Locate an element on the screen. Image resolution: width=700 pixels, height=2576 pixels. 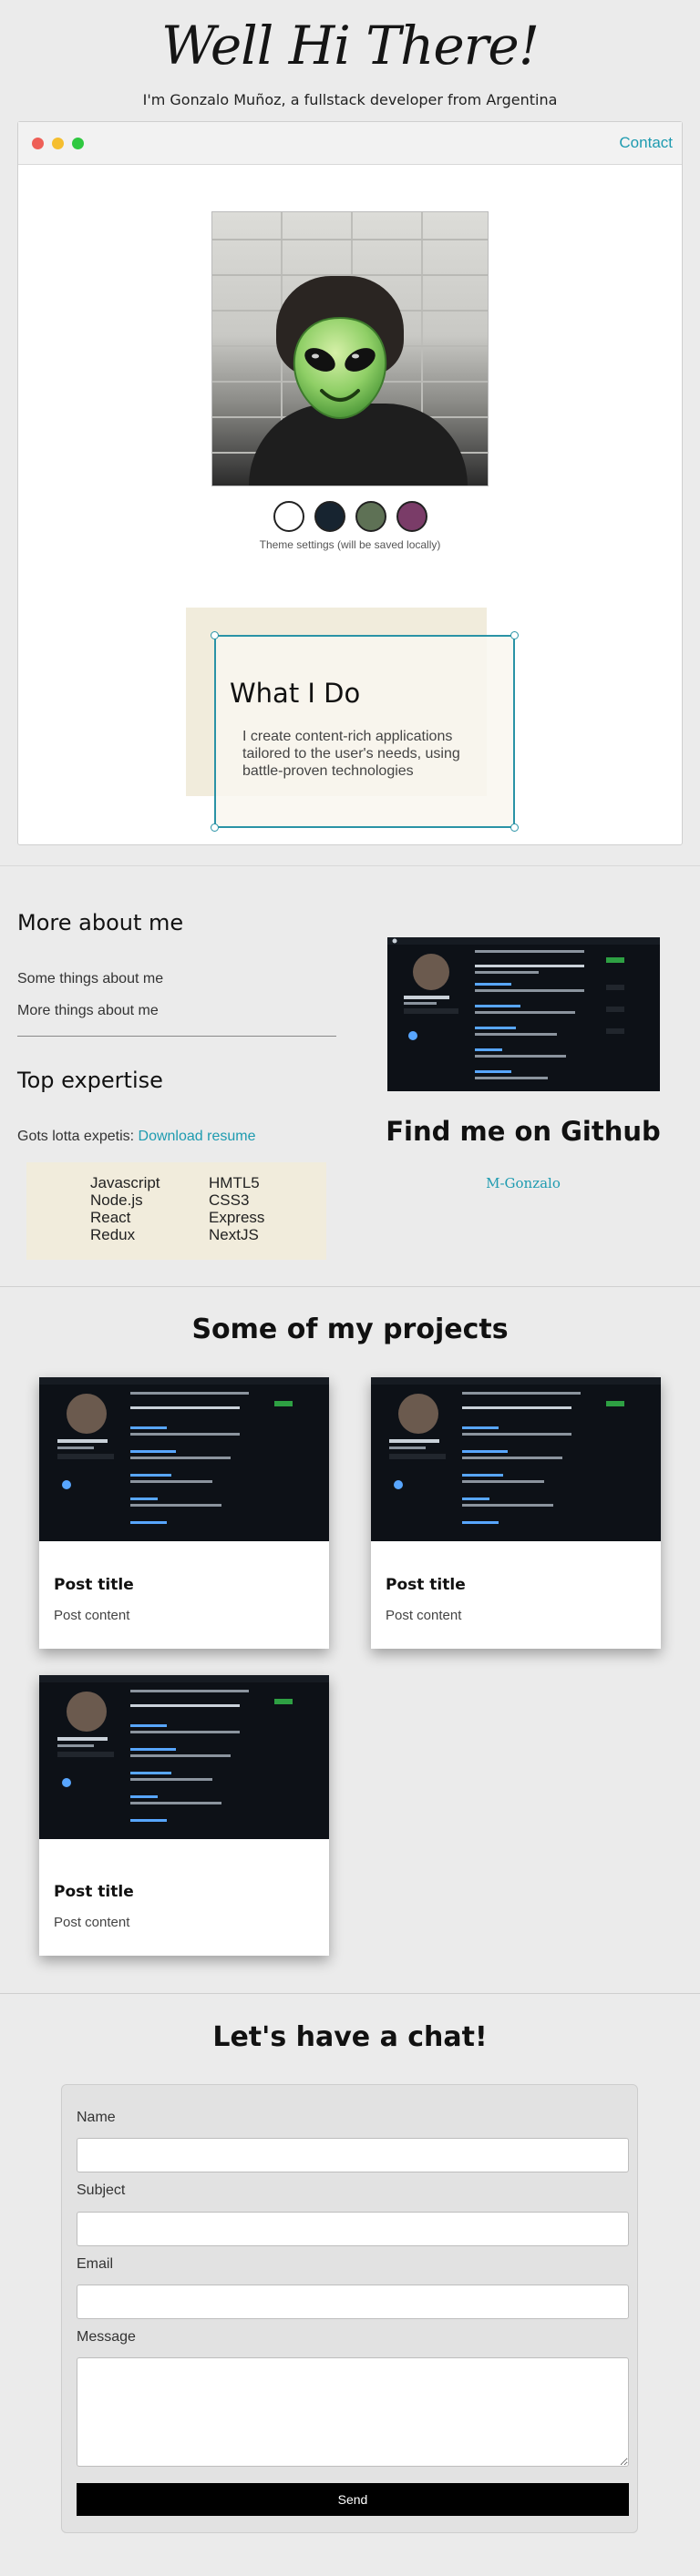
theme-swatch-navy is located at coordinates (329, 516).